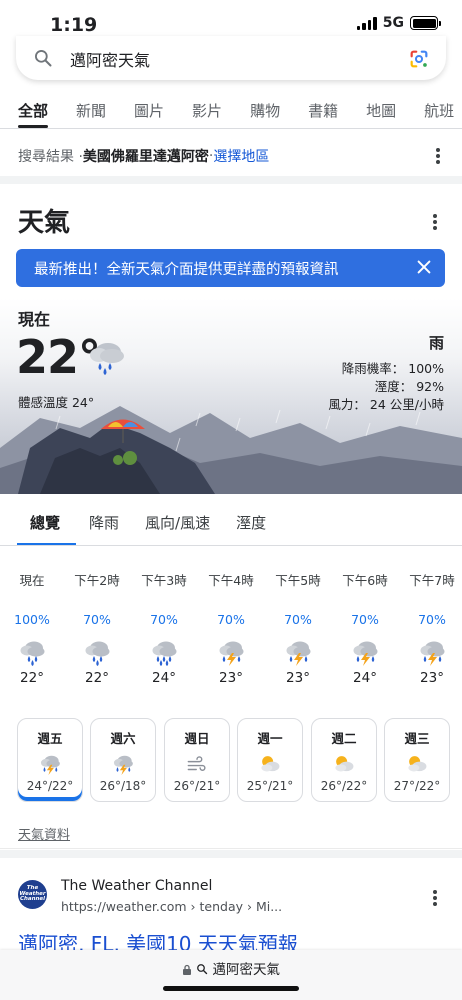  What do you see at coordinates (186, 269) in the screenshot?
I see `banner-text: 最新推出！全新天氣介面提供更詳盡的預報資訊` at bounding box center [186, 269].